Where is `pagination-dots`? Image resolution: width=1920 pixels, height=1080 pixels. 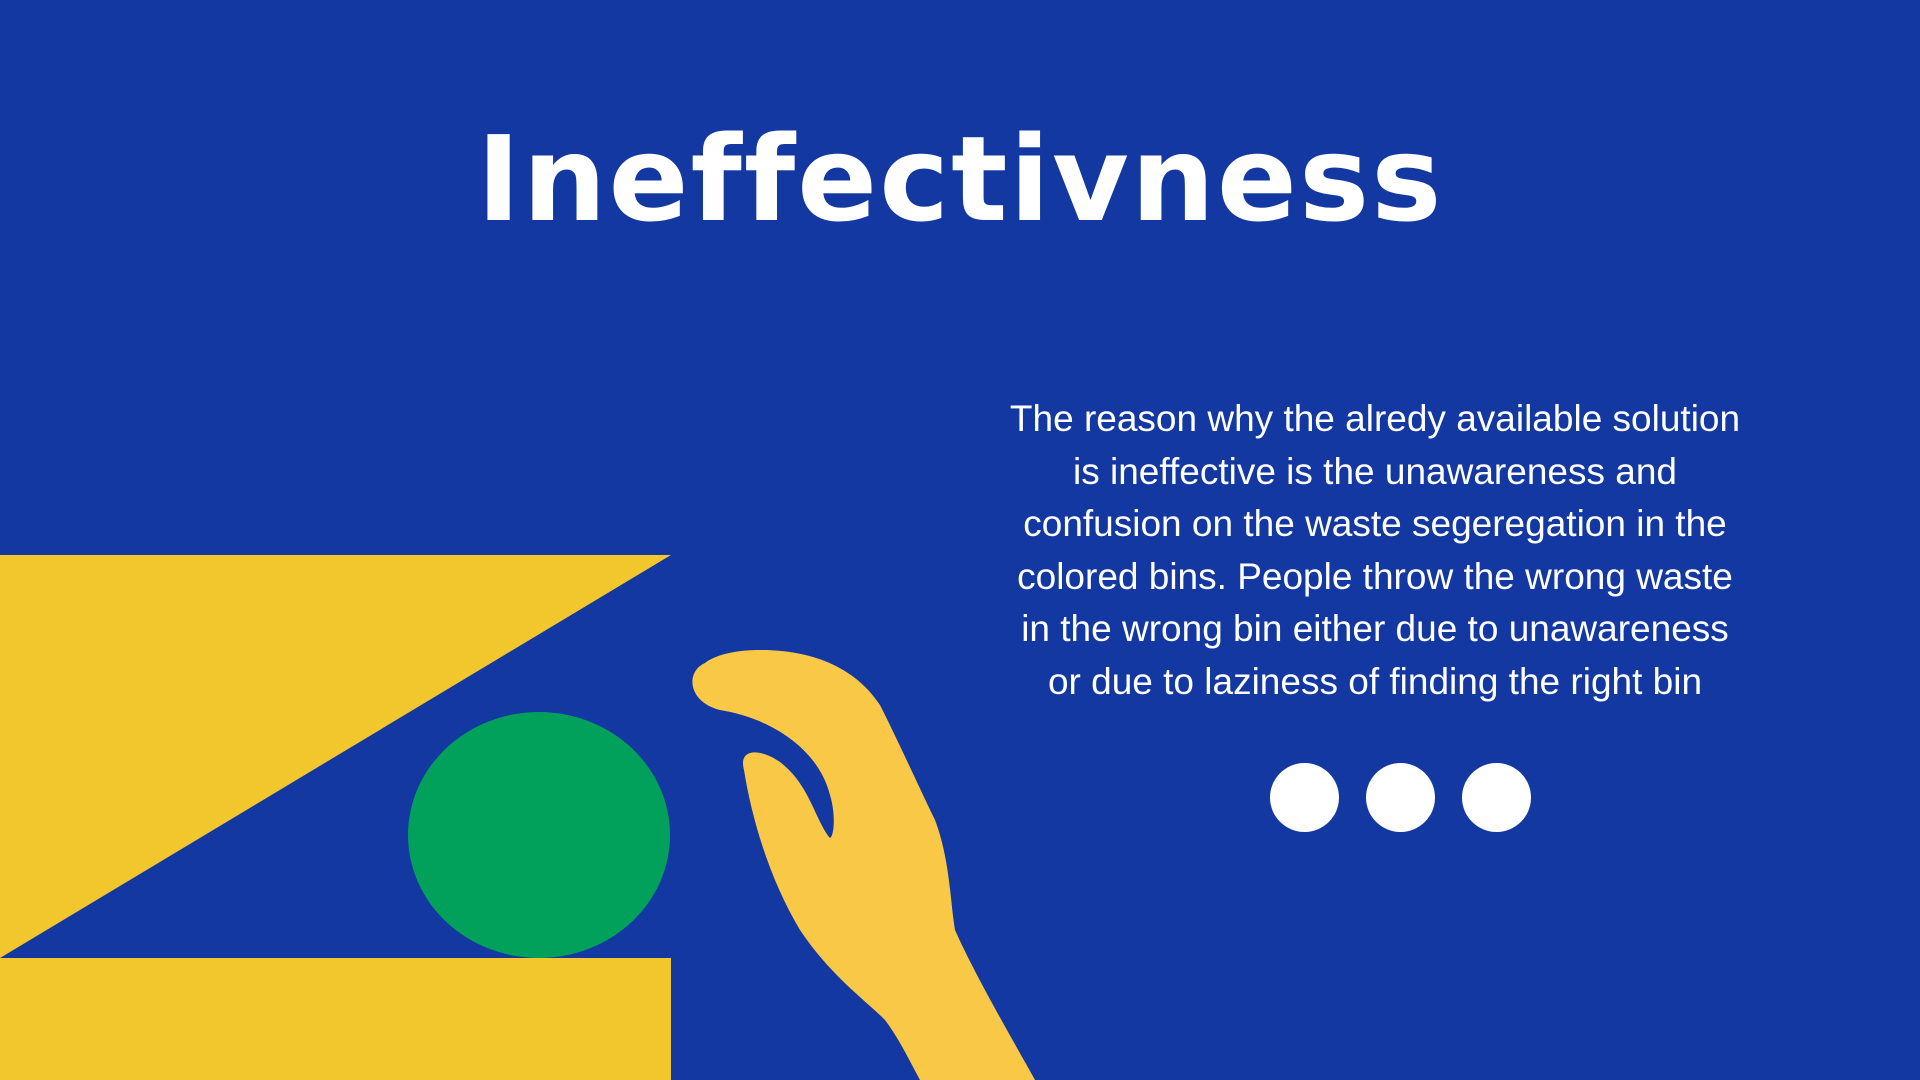 pagination-dots is located at coordinates (1400, 797).